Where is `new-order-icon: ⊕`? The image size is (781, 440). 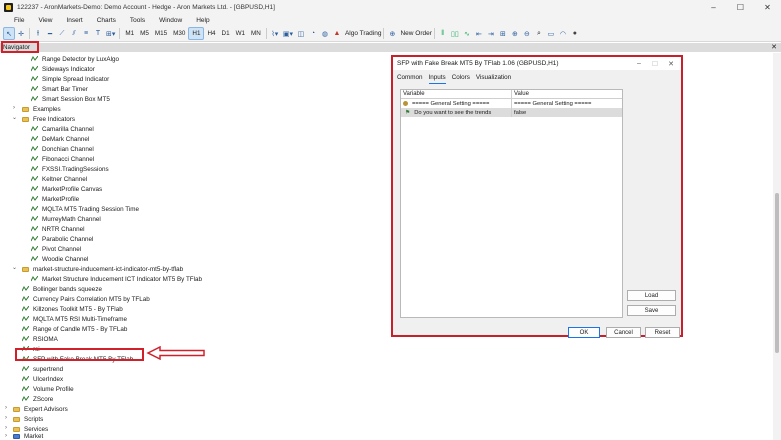 new-order-icon: ⊕ is located at coordinates (392, 33).